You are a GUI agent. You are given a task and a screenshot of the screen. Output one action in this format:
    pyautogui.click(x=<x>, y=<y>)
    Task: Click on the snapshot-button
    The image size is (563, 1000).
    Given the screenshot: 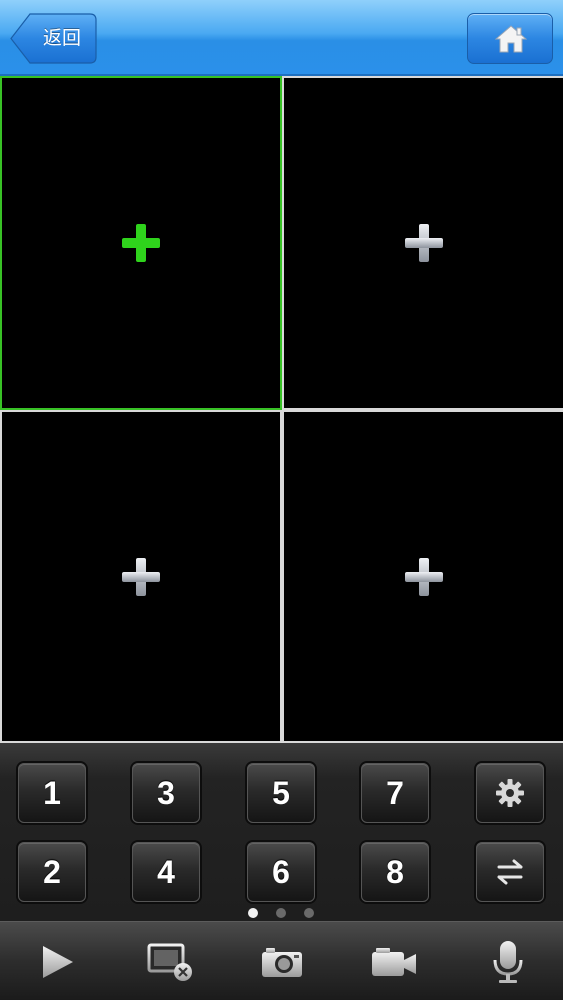 What is the action you would take?
    pyautogui.click(x=282, y=962)
    